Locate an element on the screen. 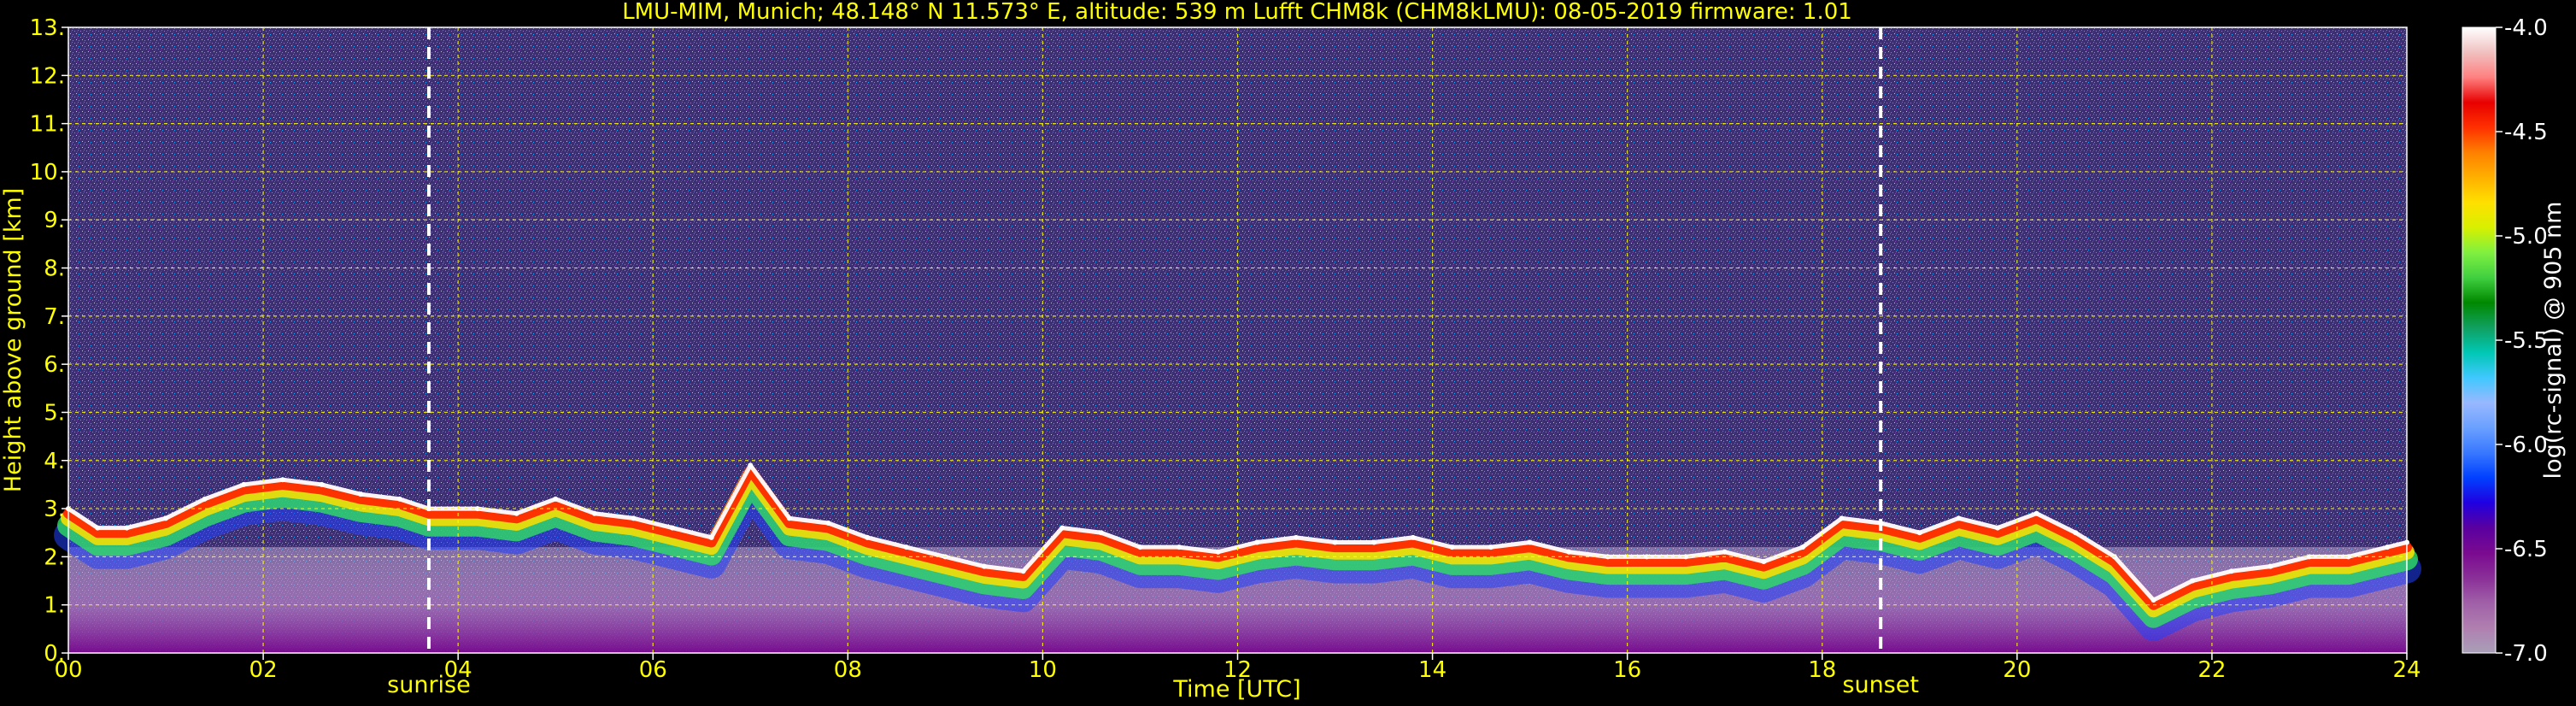 This screenshot has height=706, width=2576. colorbar-tick-label: -4.5 is located at coordinates (2526, 132).